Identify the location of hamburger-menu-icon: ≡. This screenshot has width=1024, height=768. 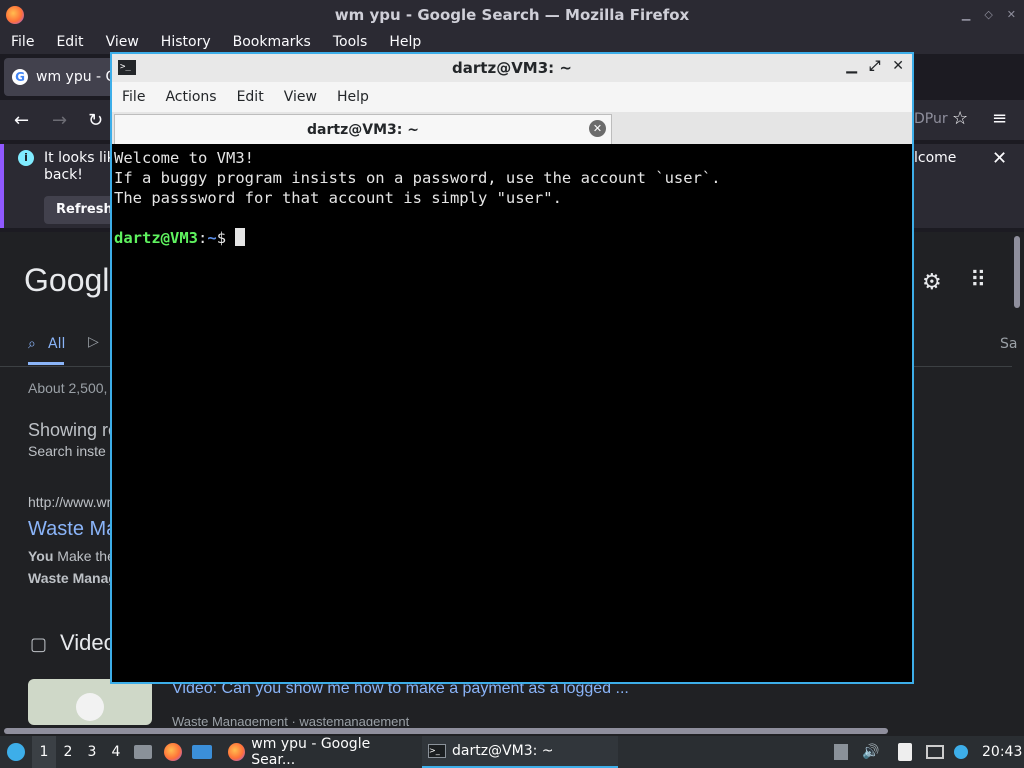
(999, 118).